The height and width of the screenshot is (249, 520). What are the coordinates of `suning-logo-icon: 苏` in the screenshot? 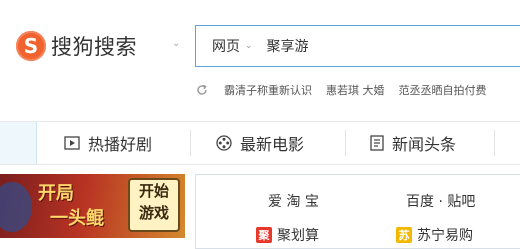 It's located at (404, 235).